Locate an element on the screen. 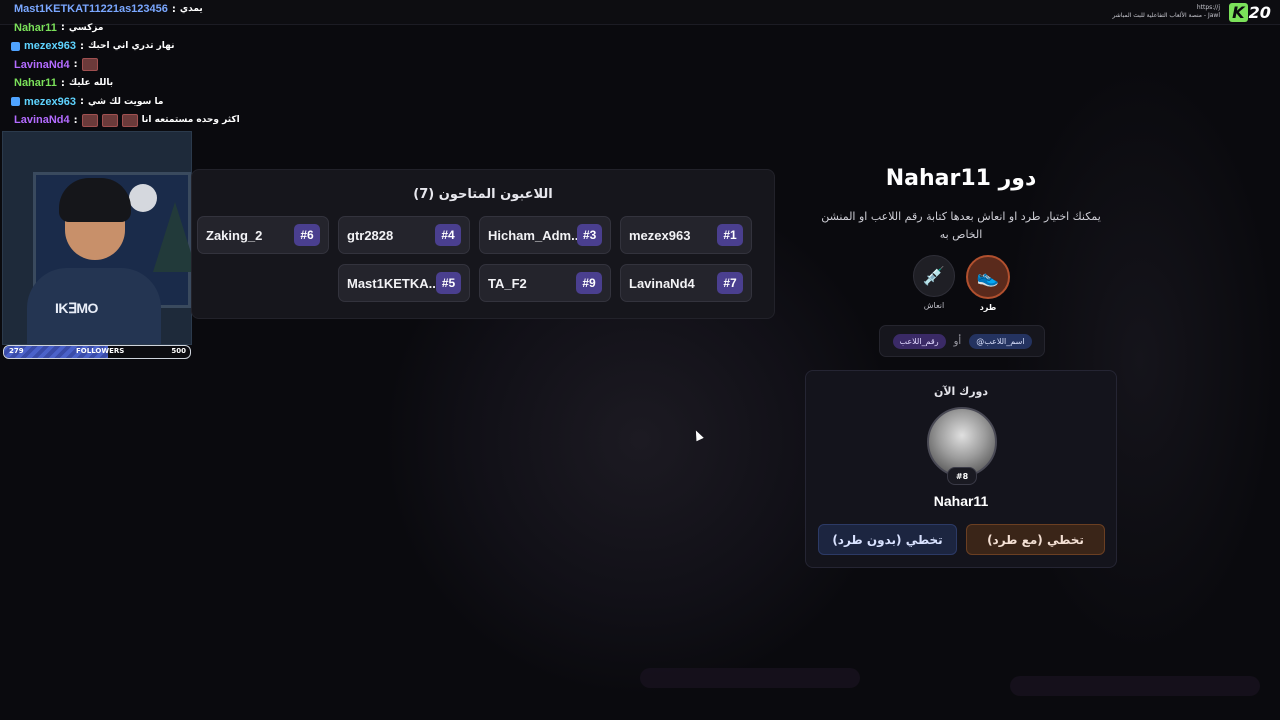 Image resolution: width=1280 pixels, height=720 pixels. followers-label: FOLLOWERS is located at coordinates (100, 351).